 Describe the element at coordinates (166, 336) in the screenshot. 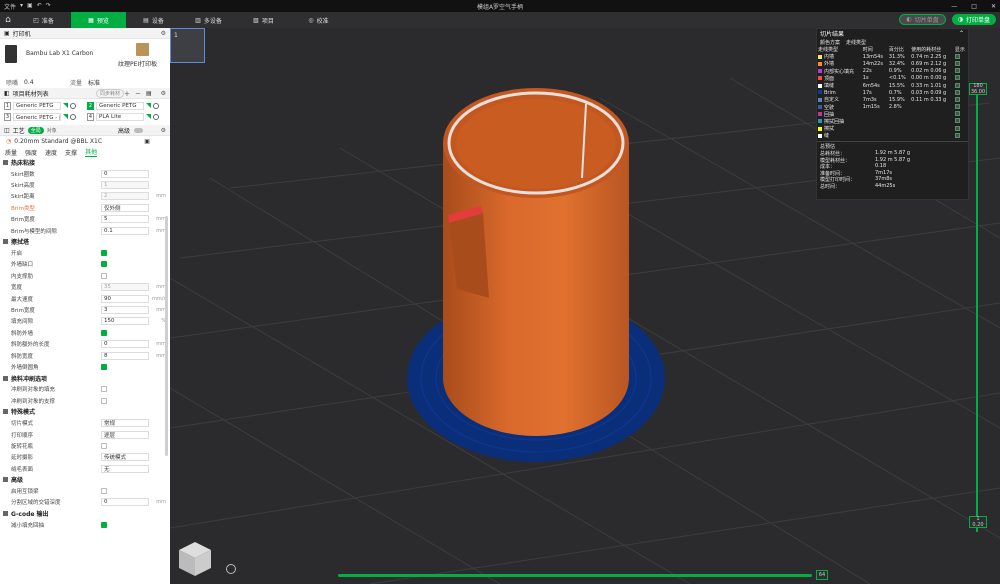

I see `sidebar-scrollbar` at that location.